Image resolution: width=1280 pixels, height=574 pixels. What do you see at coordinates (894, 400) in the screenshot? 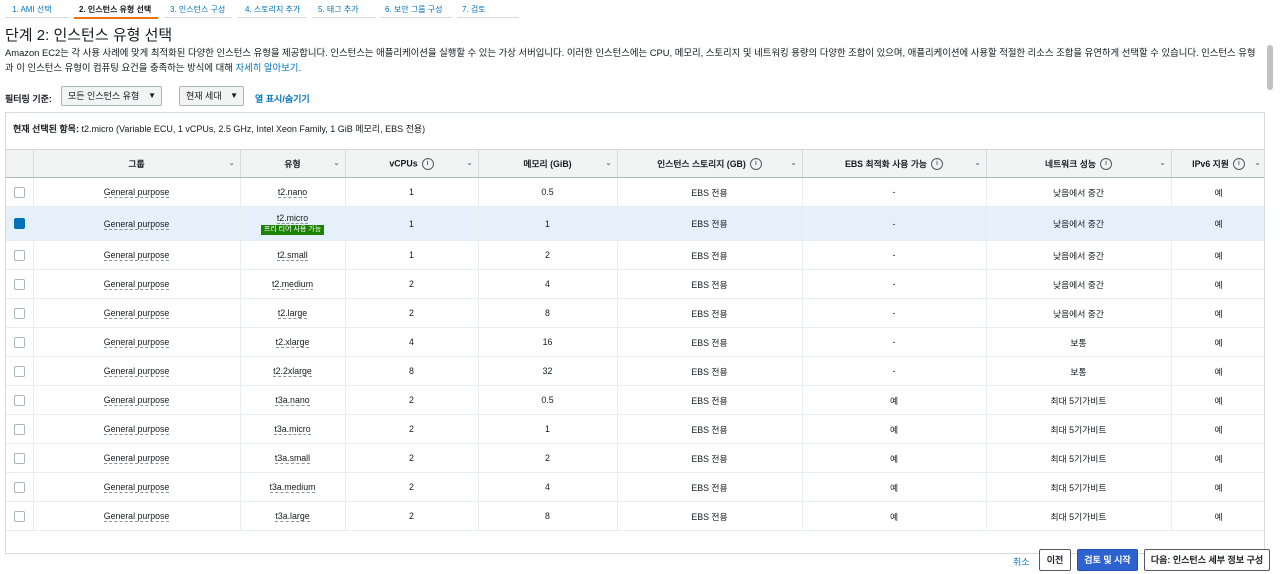
I see `ebs-value: 예` at bounding box center [894, 400].